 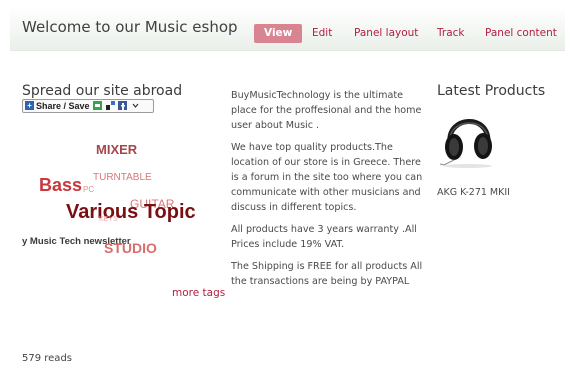 I want to click on tab-panel-layout: Panel layout, so click(x=386, y=33).